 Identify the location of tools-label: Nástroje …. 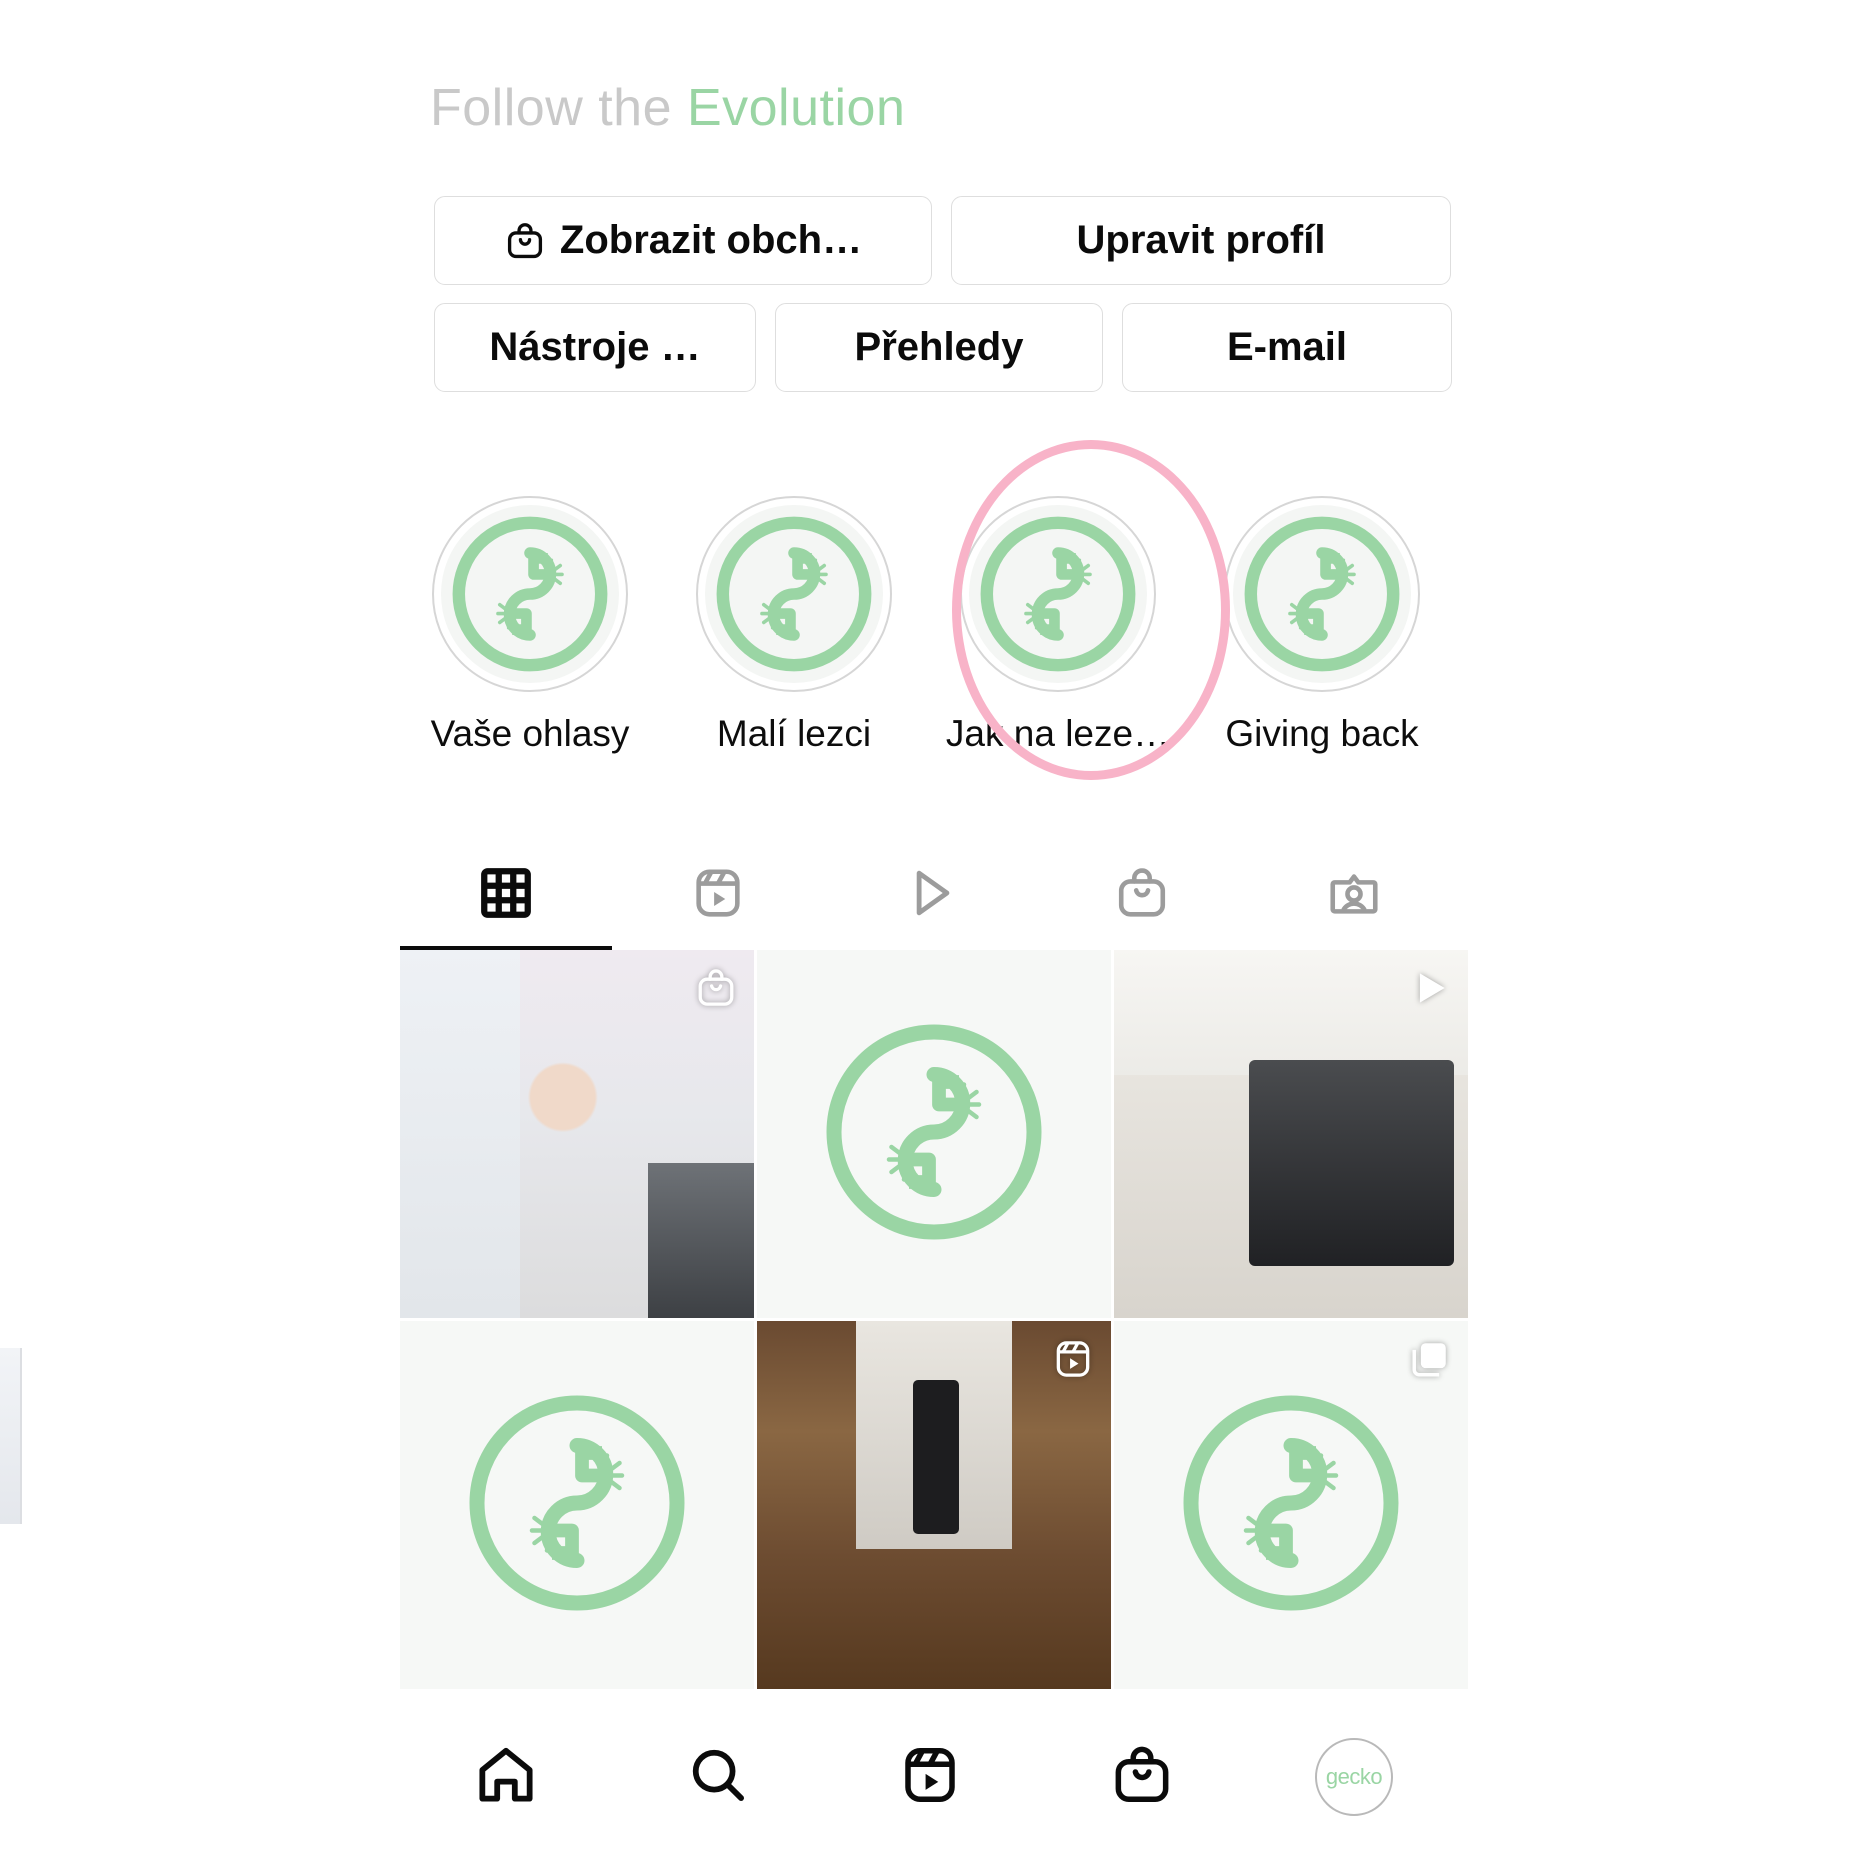
(595, 347).